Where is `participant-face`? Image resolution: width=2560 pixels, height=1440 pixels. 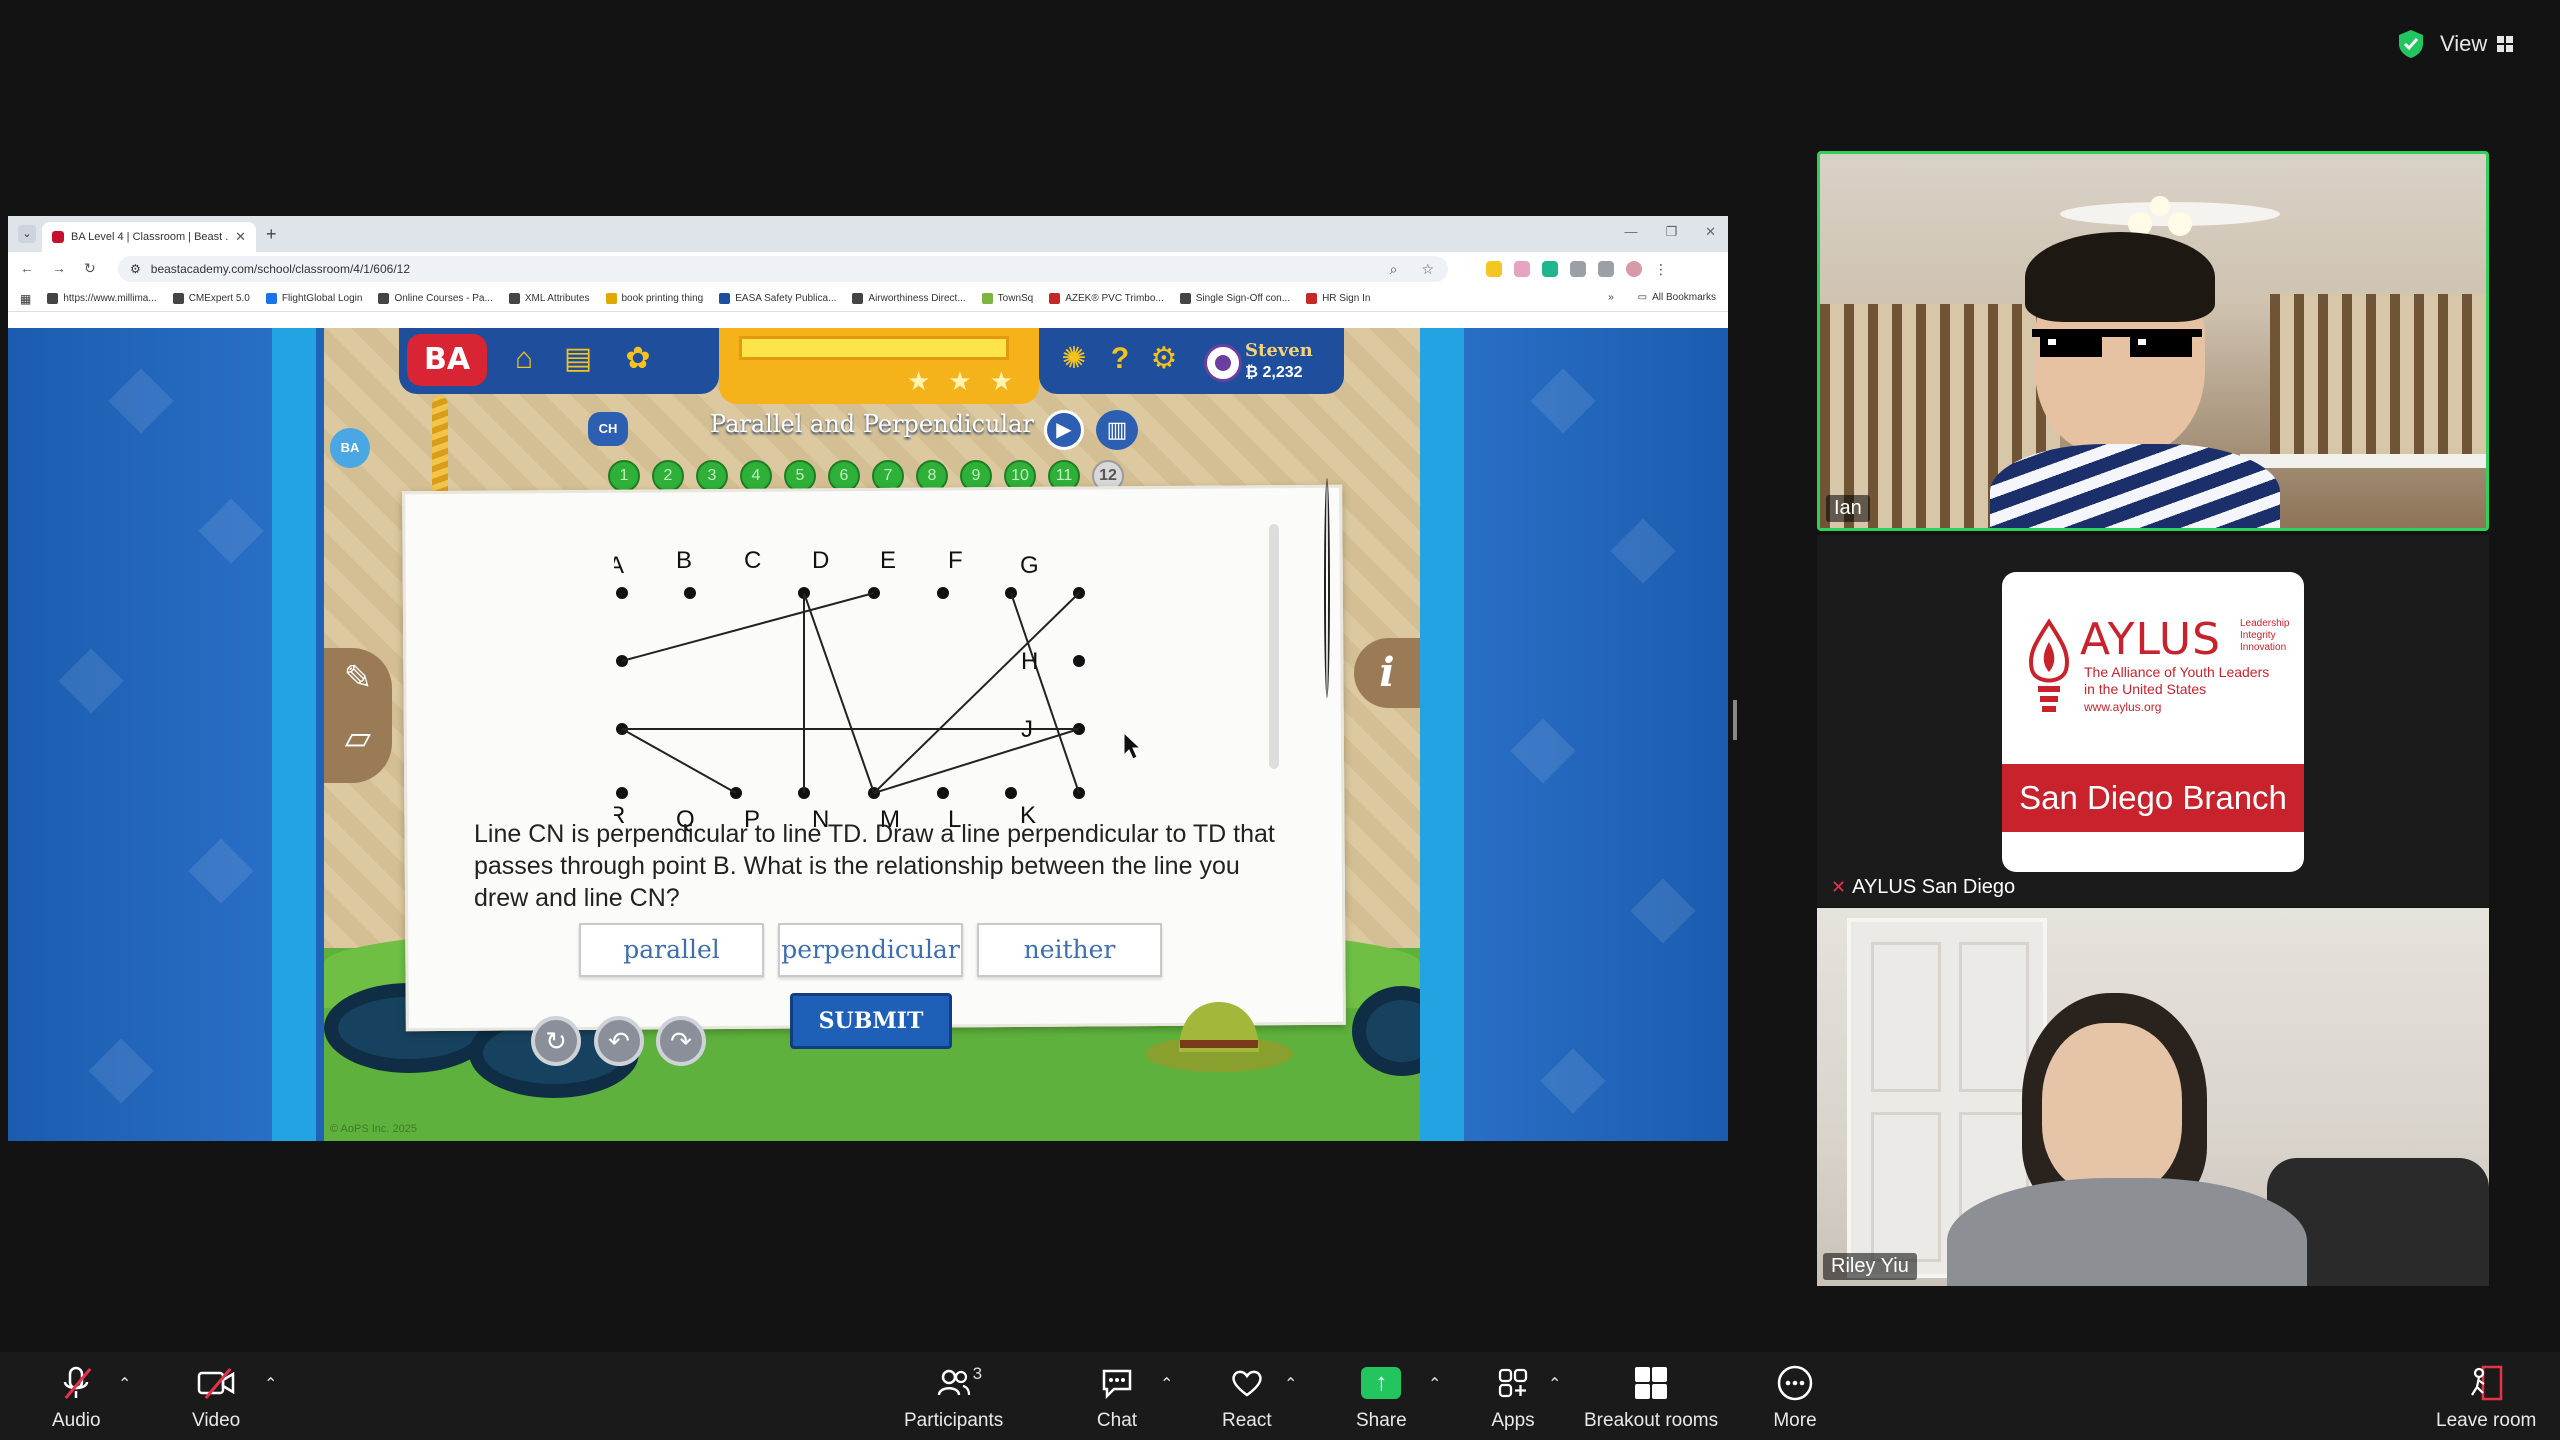 participant-face is located at coordinates (2112, 1108).